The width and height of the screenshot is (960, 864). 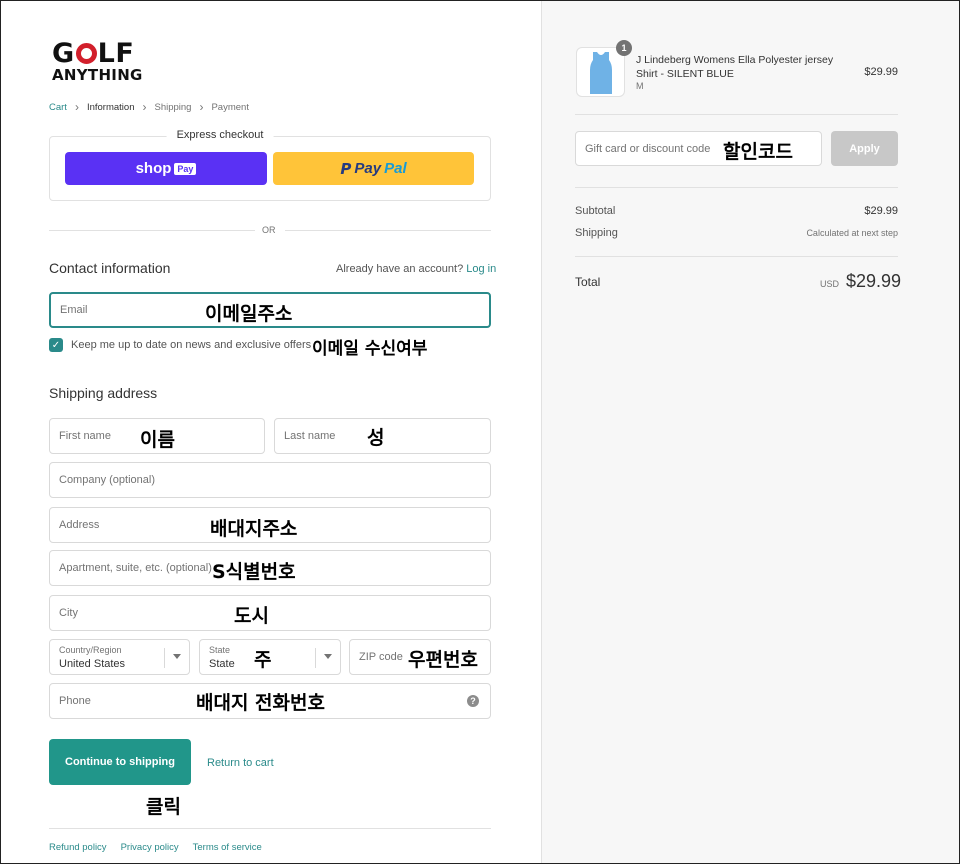 What do you see at coordinates (220, 135) in the screenshot?
I see `express-checkout-title: Express checkout` at bounding box center [220, 135].